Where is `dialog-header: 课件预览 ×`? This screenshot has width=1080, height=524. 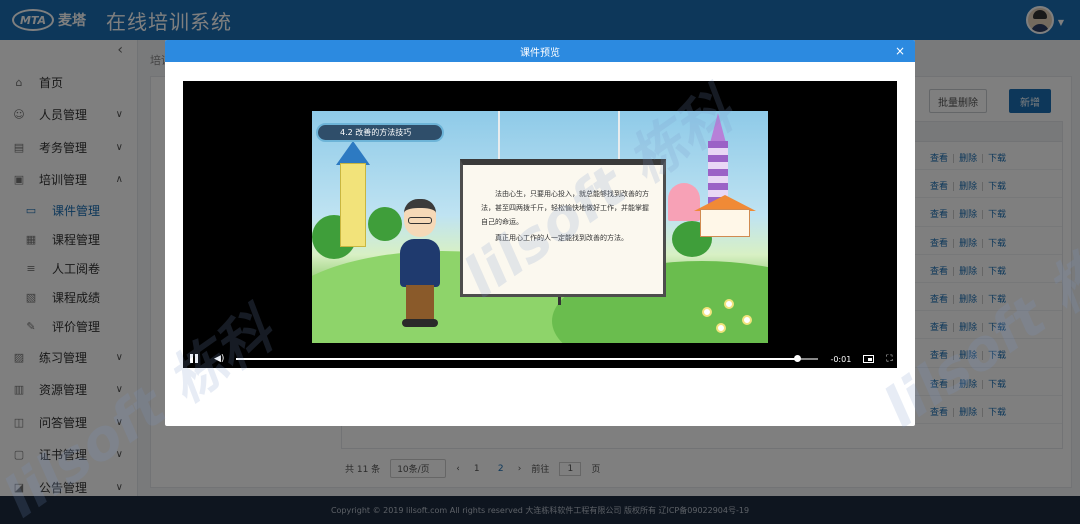
dialog-header: 课件预览 × is located at coordinates (540, 51).